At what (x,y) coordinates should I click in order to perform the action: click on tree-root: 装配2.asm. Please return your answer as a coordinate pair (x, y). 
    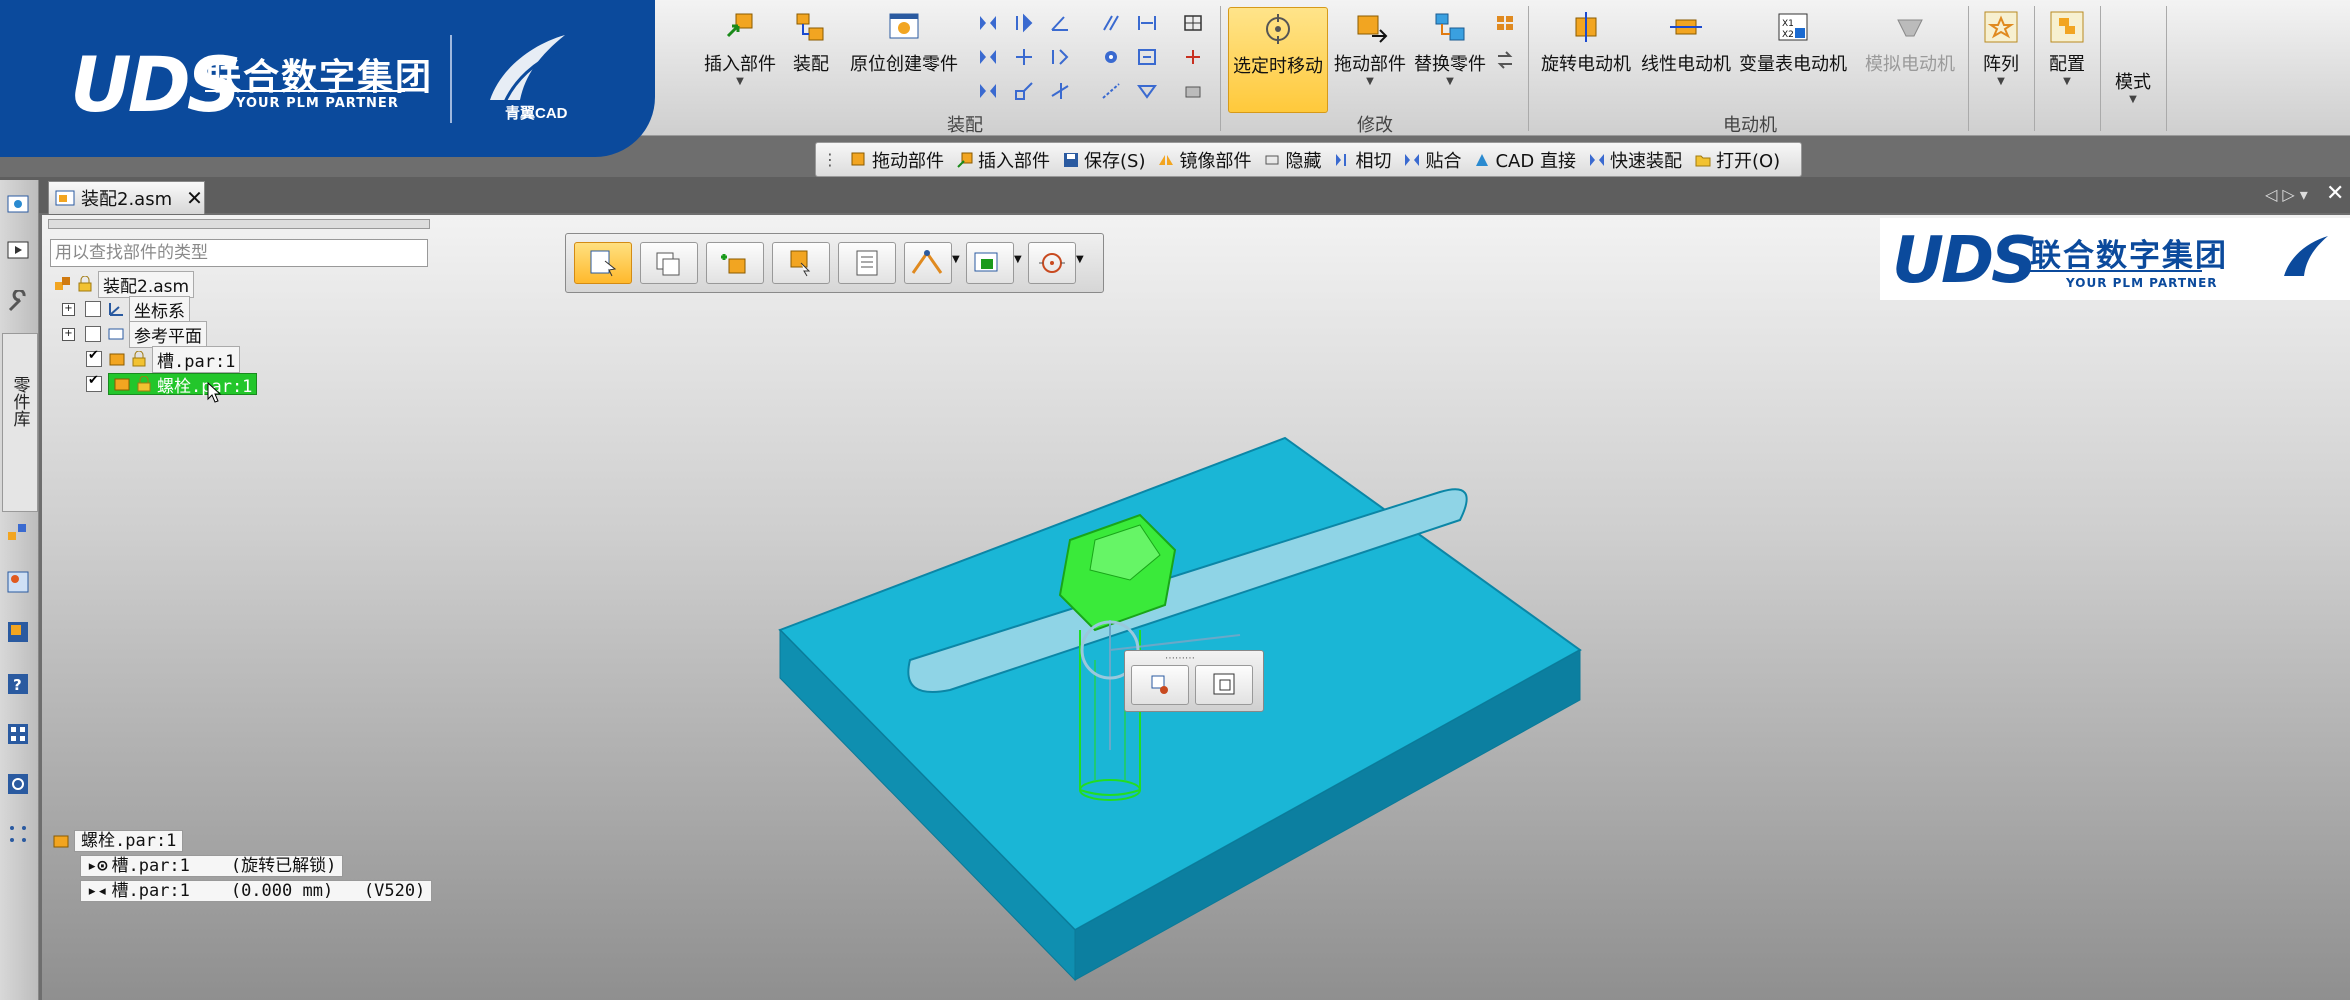
    Looking at the image, I should click on (124, 284).